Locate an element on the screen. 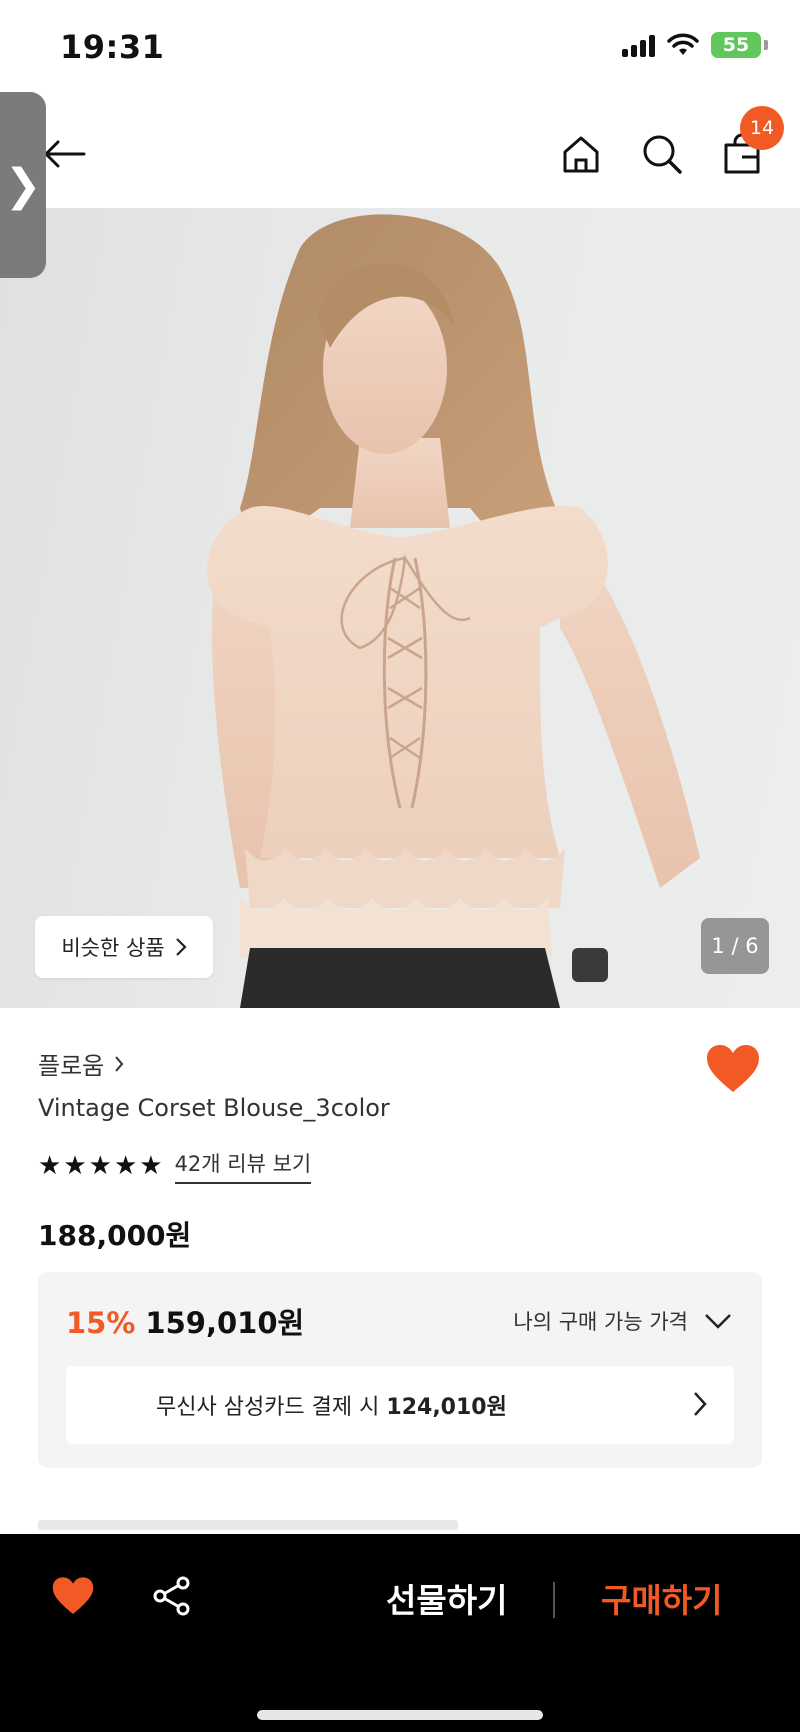 This screenshot has height=1732, width=800. buy-button: 구매하기 is located at coordinates (661, 1598).